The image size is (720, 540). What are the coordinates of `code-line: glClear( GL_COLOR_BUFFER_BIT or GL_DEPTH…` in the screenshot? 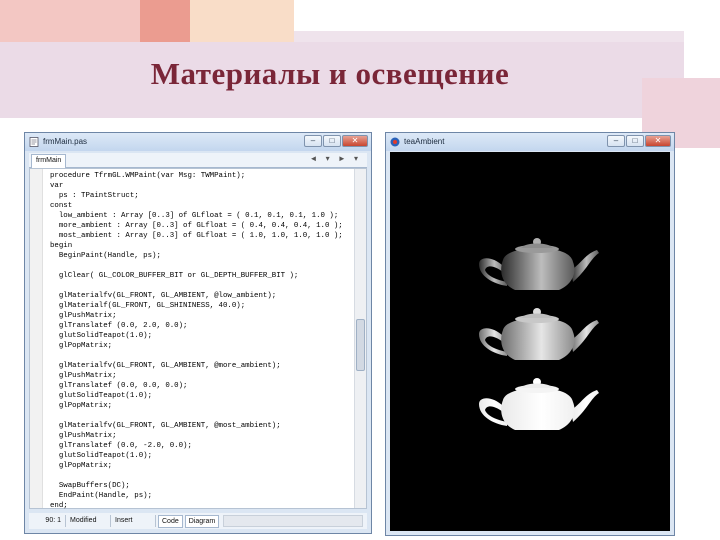 It's located at (201, 276).